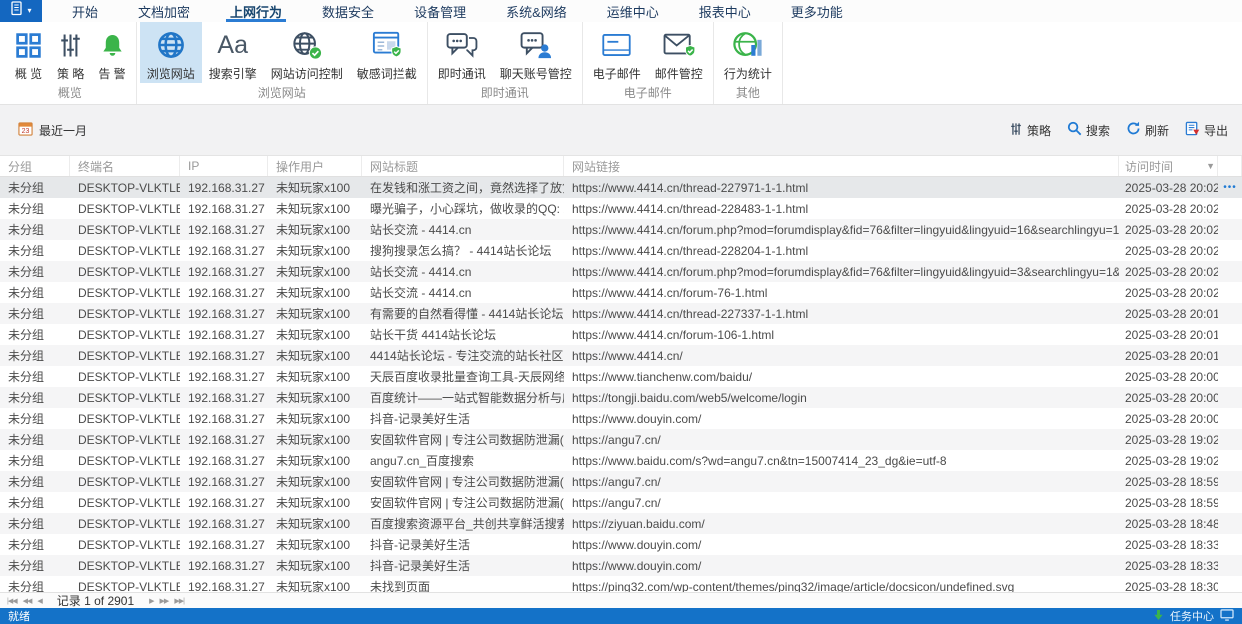  What do you see at coordinates (748, 45) in the screenshot?
I see `globe-chart-icon` at bounding box center [748, 45].